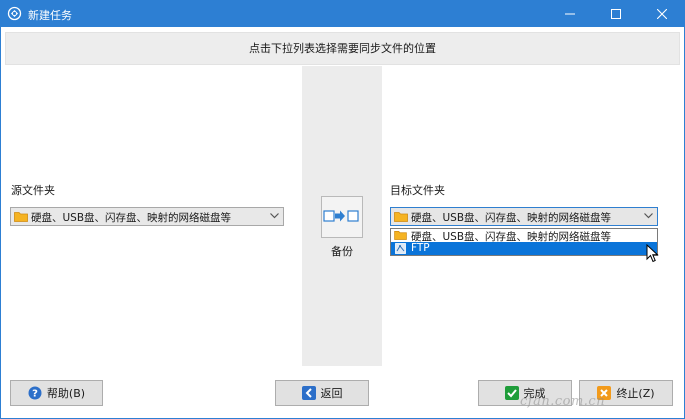 This screenshot has height=419, width=685. I want to click on terminate-button-label: 终止(Z), so click(635, 393).